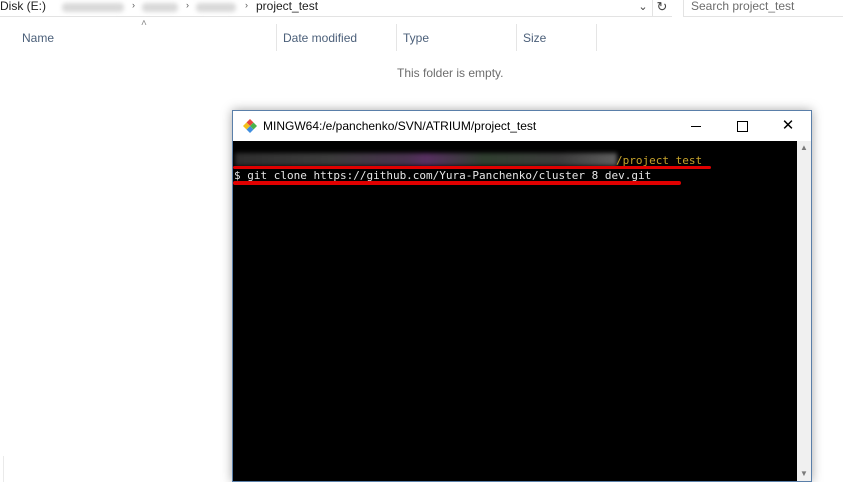 This screenshot has width=843, height=482. What do you see at coordinates (336, 8) in the screenshot?
I see `address-bar: Disk (E:) › › › project_test ⌄ ↻` at bounding box center [336, 8].